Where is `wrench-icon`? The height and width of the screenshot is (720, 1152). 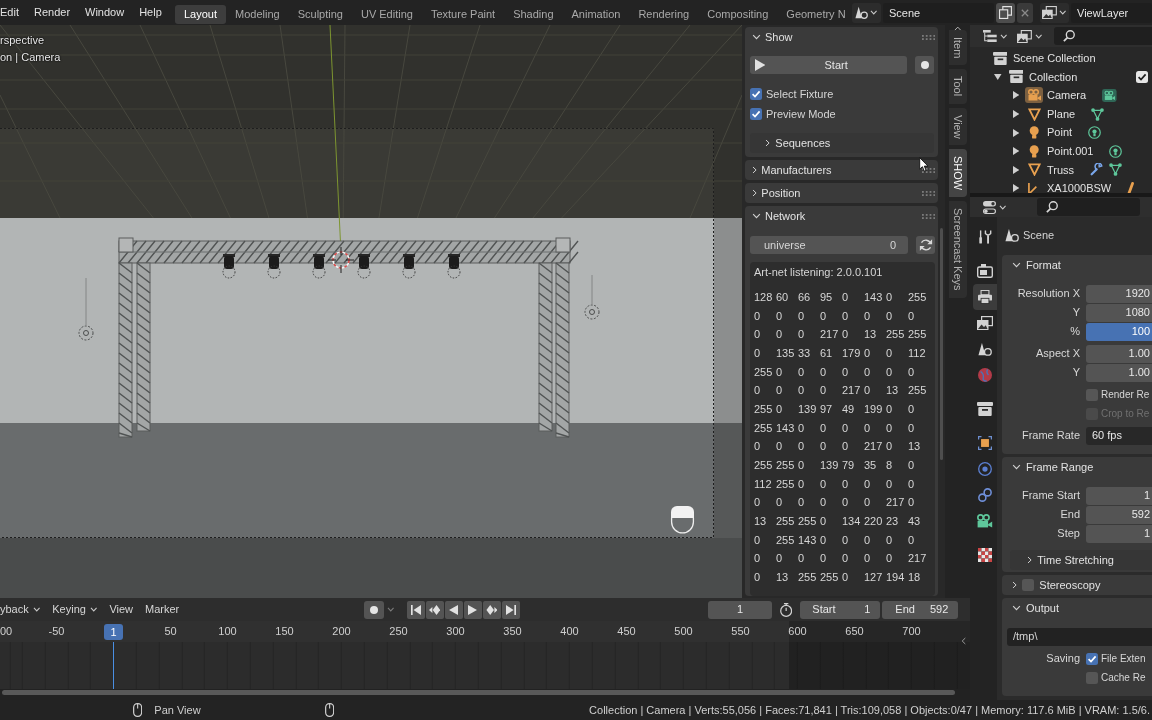
wrench-icon is located at coordinates (1097, 170).